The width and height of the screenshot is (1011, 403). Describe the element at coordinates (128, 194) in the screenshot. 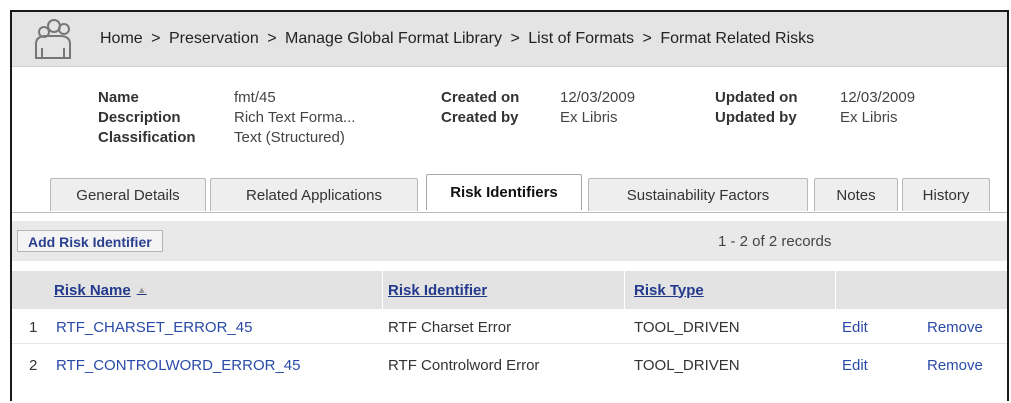

I see `tab-general-details: General Details` at that location.